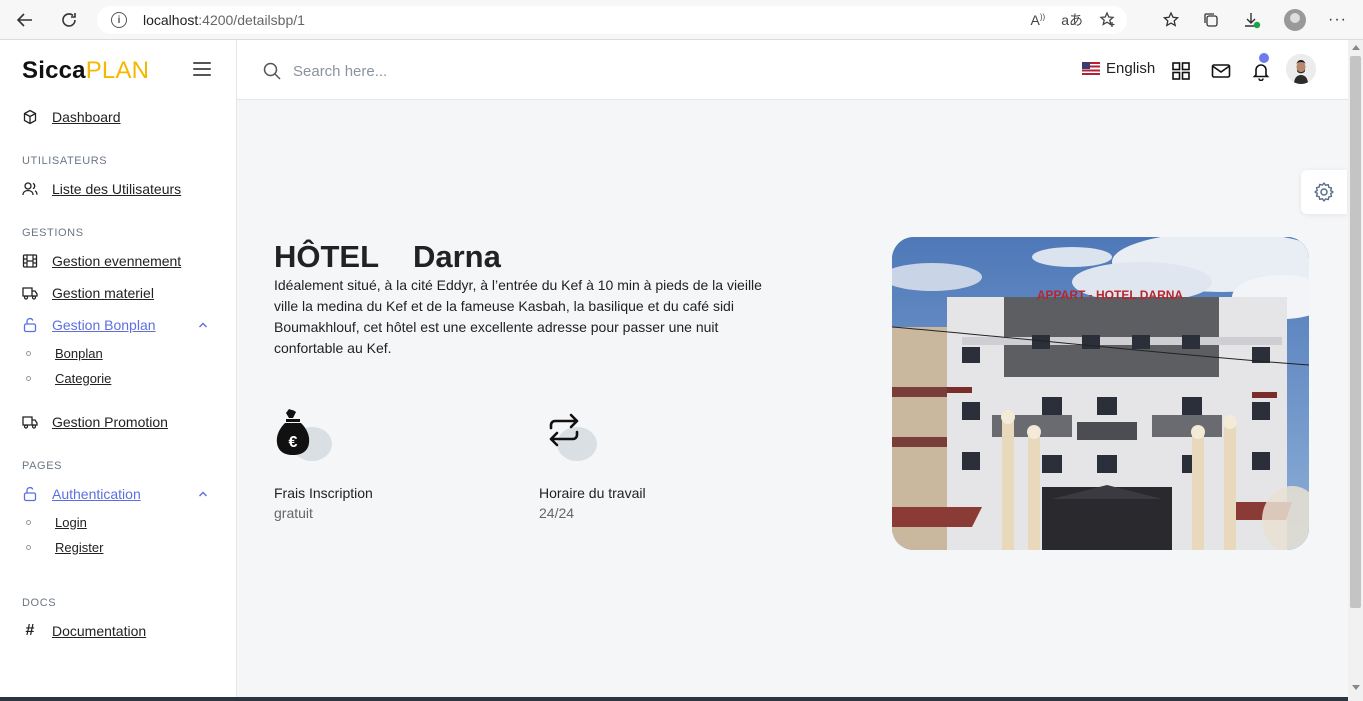  I want to click on section-heading-pages: PAGES, so click(42, 466).